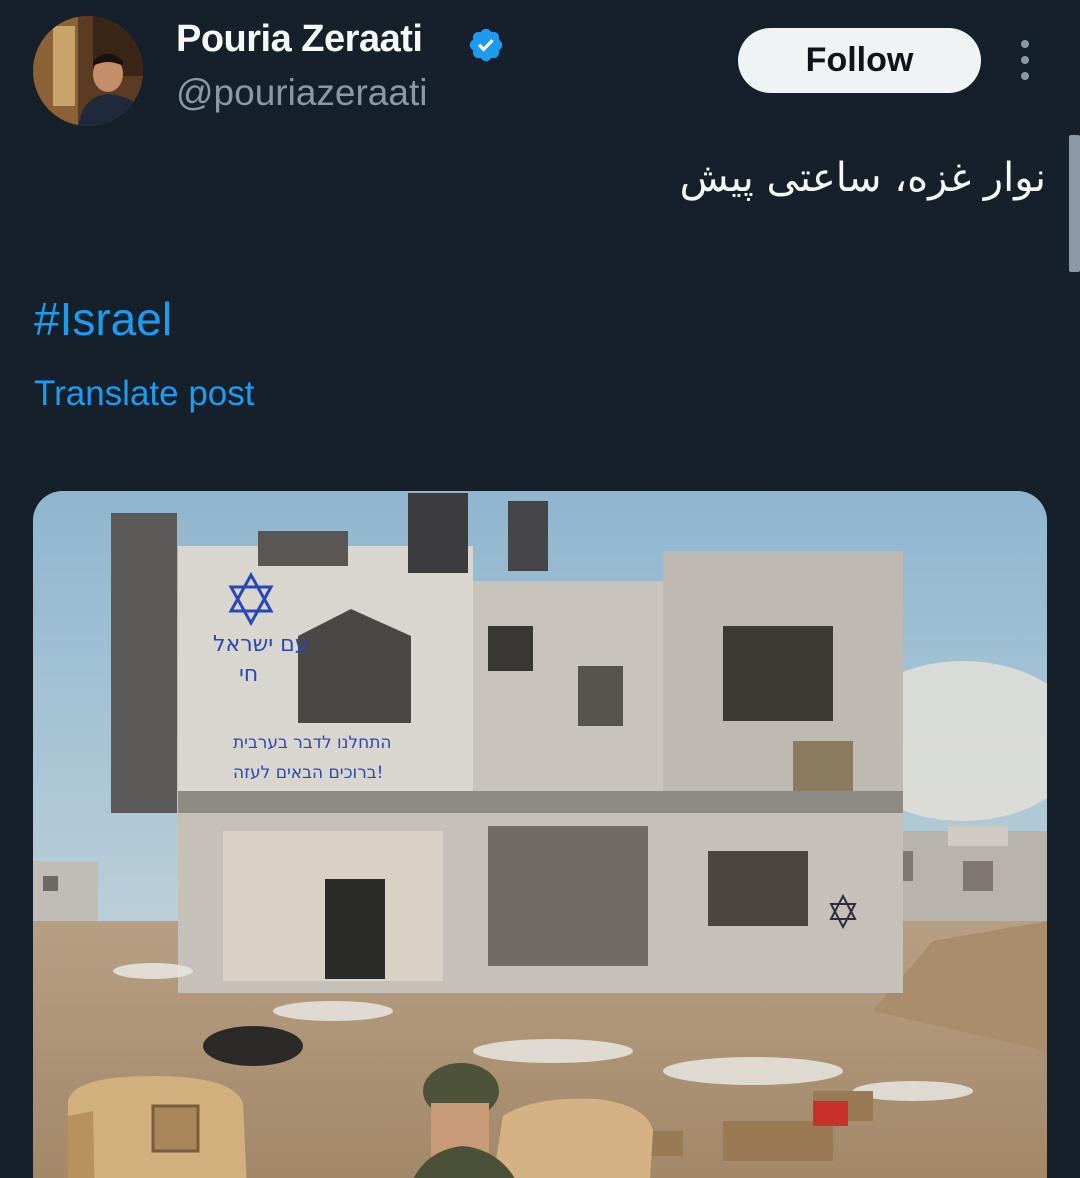 The width and height of the screenshot is (1080, 1178). What do you see at coordinates (103, 319) in the screenshot?
I see `hashtag-link: #Israel` at bounding box center [103, 319].